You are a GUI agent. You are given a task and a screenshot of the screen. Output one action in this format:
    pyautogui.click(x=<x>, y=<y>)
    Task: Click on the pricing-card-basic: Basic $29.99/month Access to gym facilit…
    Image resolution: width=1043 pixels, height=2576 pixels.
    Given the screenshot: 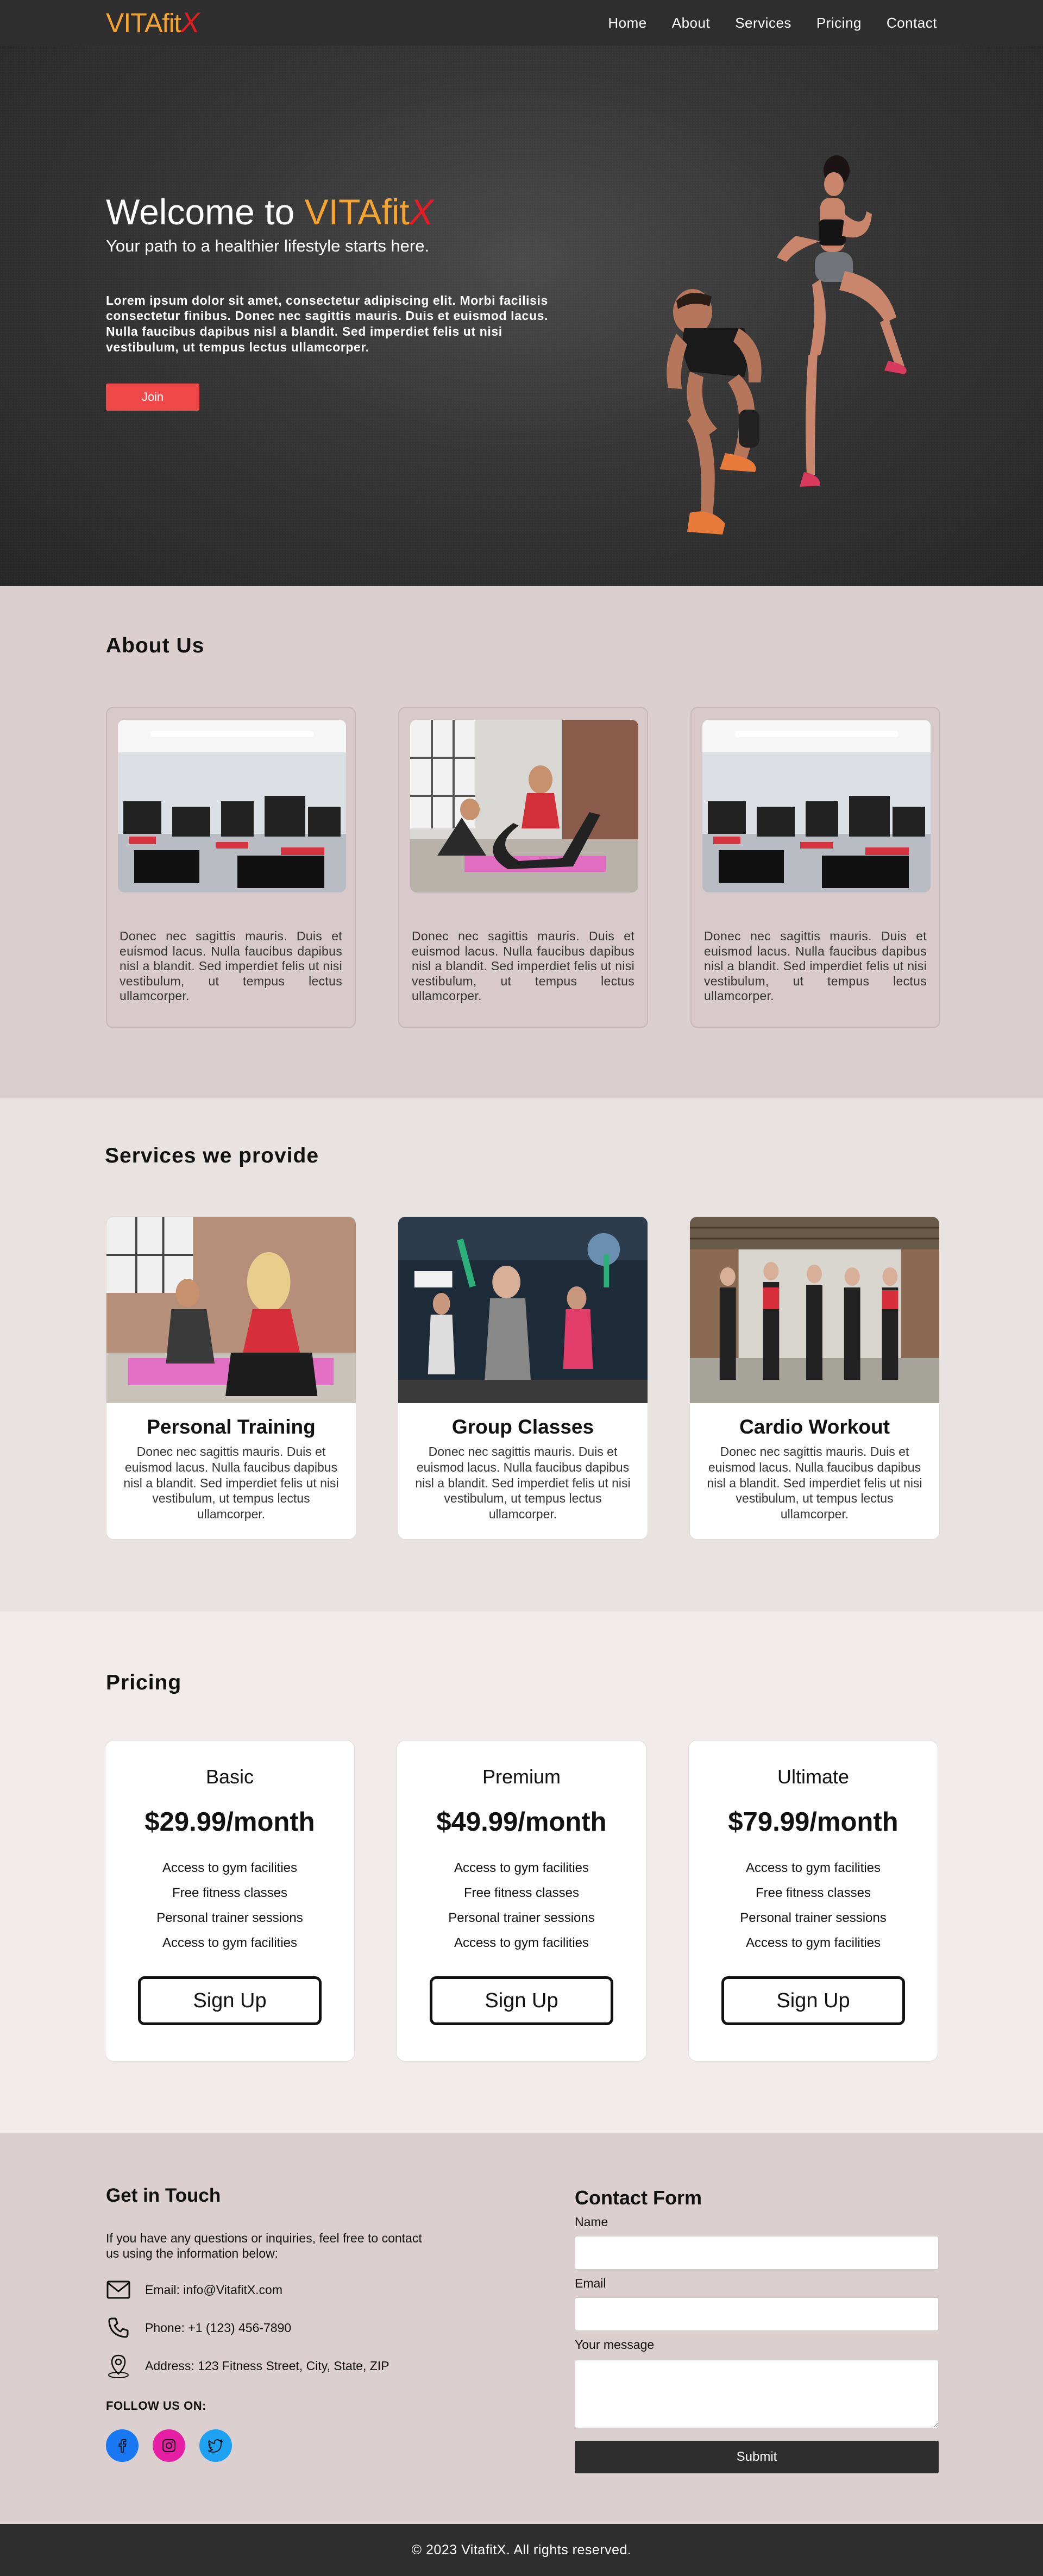 What is the action you would take?
    pyautogui.click(x=230, y=1901)
    